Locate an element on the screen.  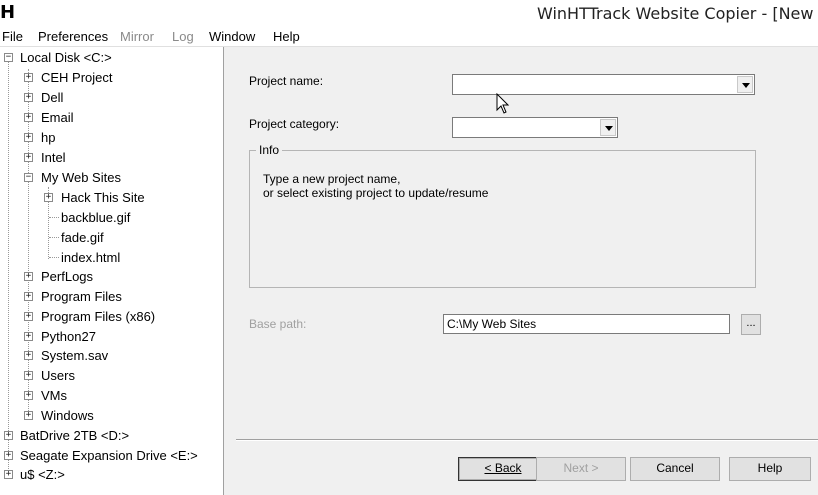
tree-item-label: PerfLogs is located at coordinates (67, 276).